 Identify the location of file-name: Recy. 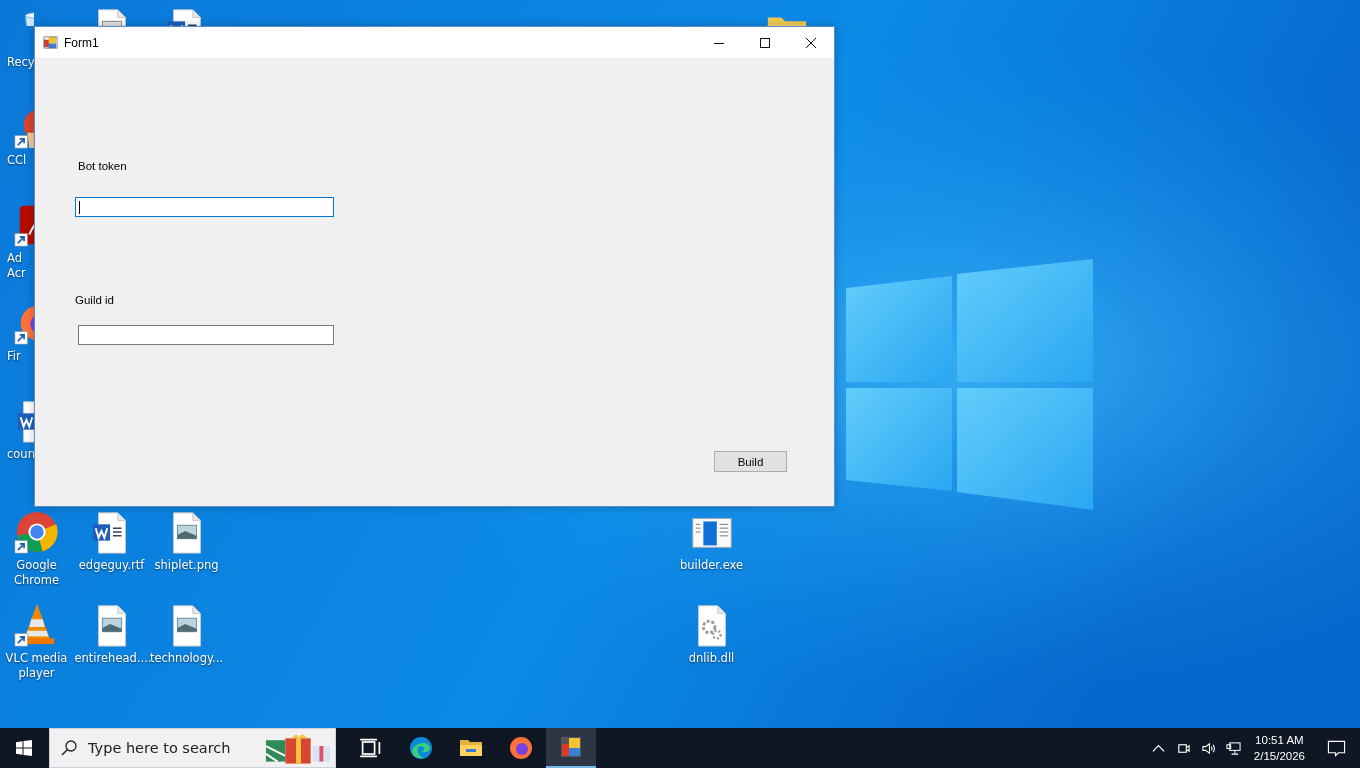
(20, 62).